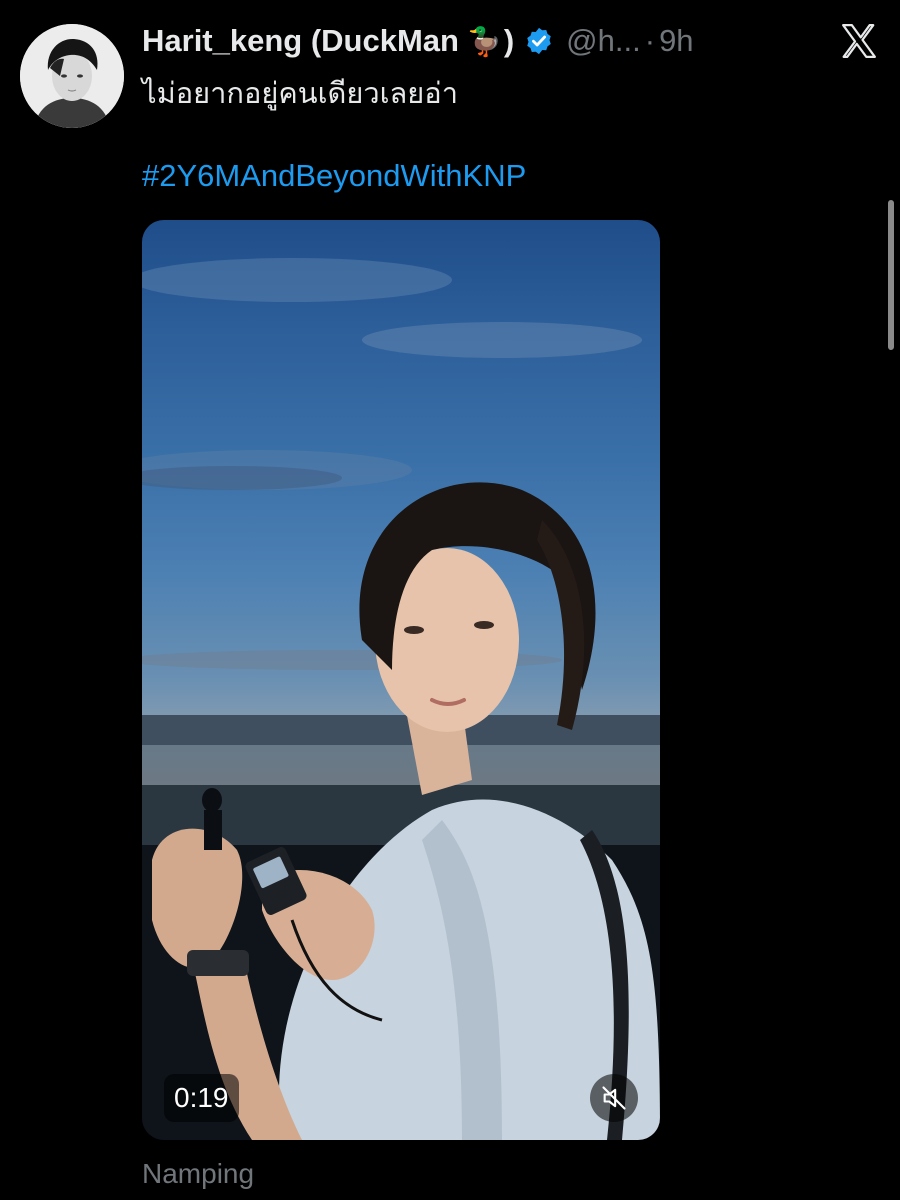 The image size is (900, 1200). I want to click on avatar-image, so click(72, 76).